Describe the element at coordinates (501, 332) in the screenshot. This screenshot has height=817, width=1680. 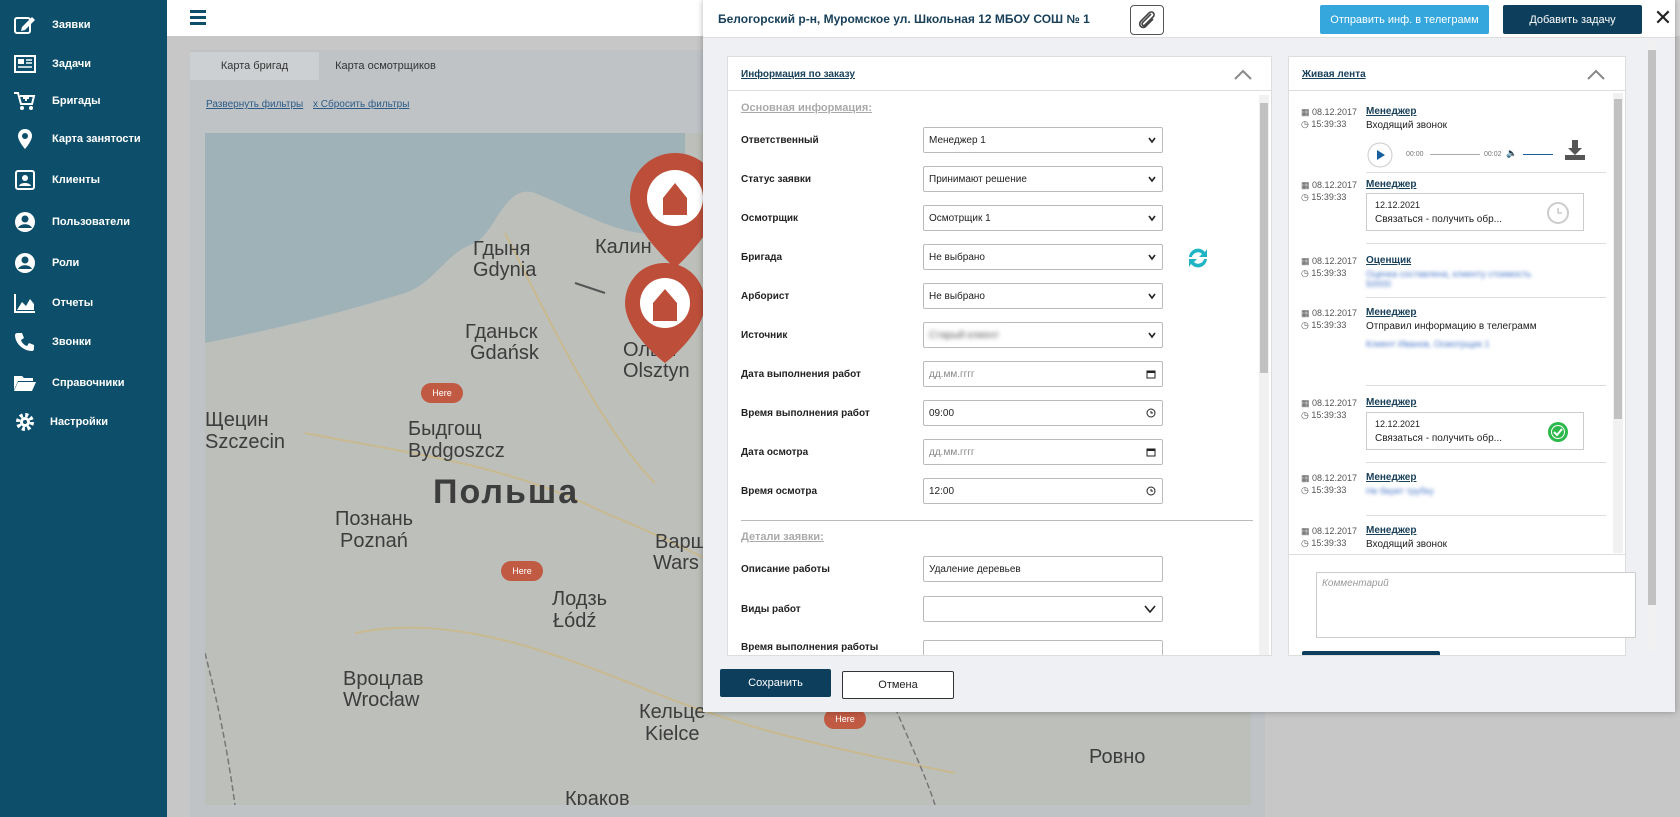
I see `city-label: Гданьск` at that location.